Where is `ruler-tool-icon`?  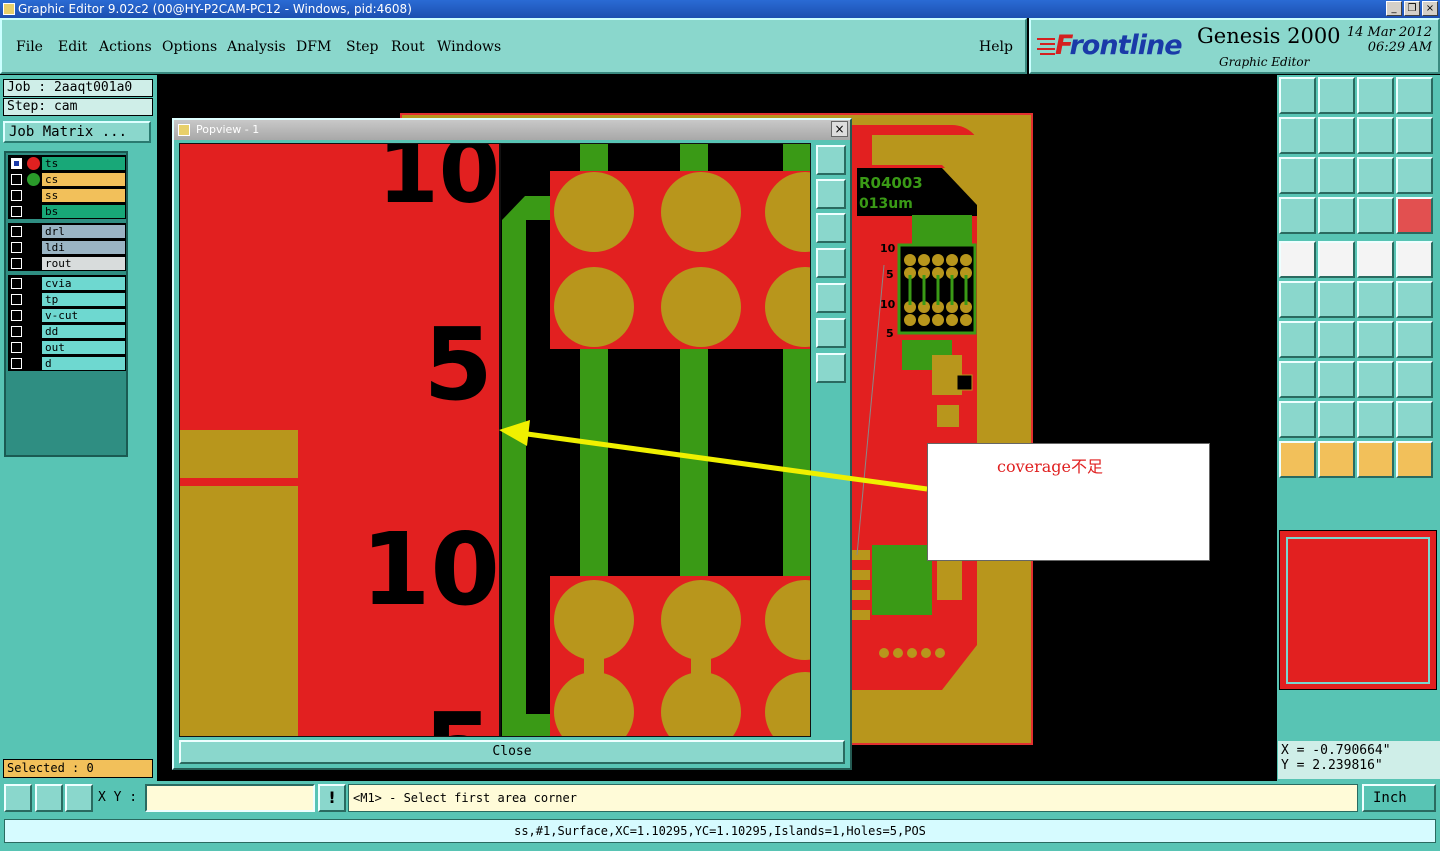 ruler-tool-icon is located at coordinates (1375, 259).